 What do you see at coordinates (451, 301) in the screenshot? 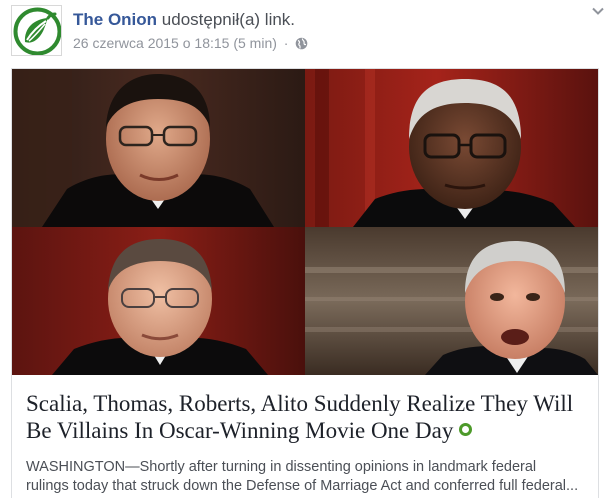
I see `justice-photo-bottom-right` at bounding box center [451, 301].